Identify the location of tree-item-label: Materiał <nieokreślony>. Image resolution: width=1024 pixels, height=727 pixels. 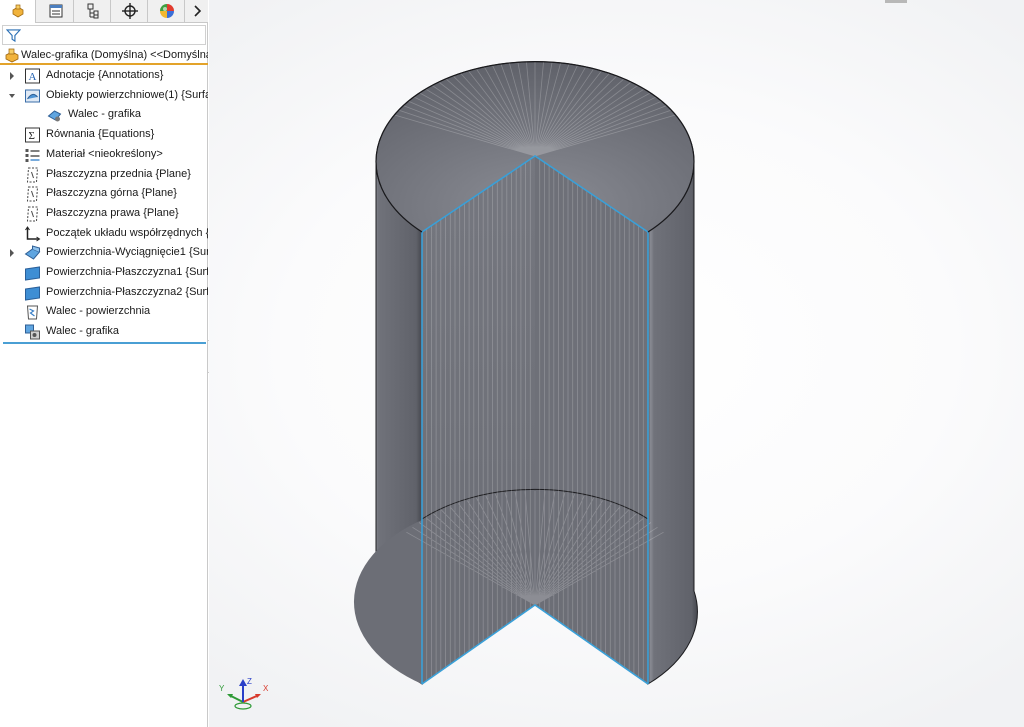
(104, 153).